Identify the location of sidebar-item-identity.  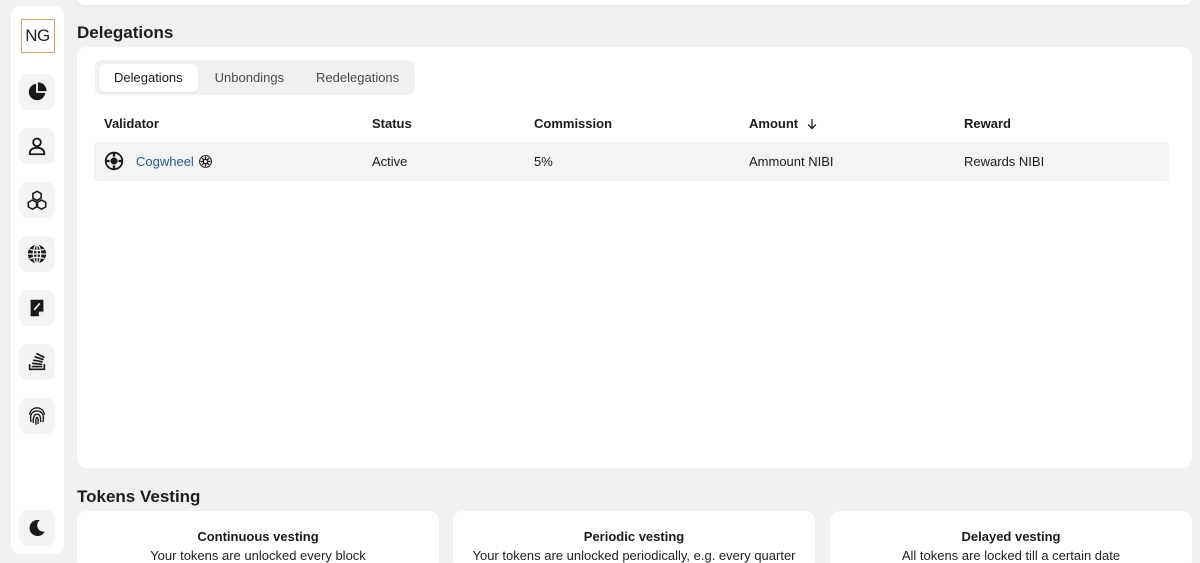
(37, 416).